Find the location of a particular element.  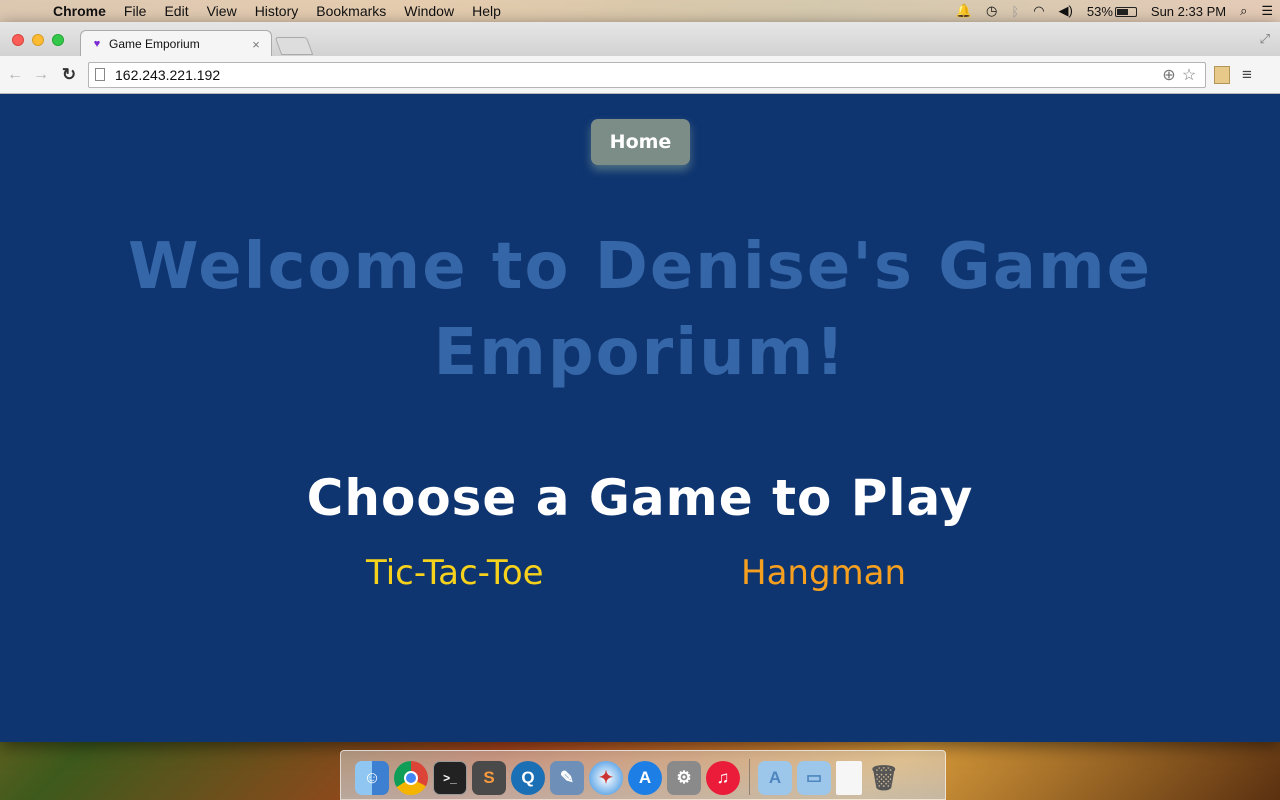

time-machine-icon: ◷ is located at coordinates (991, 11).